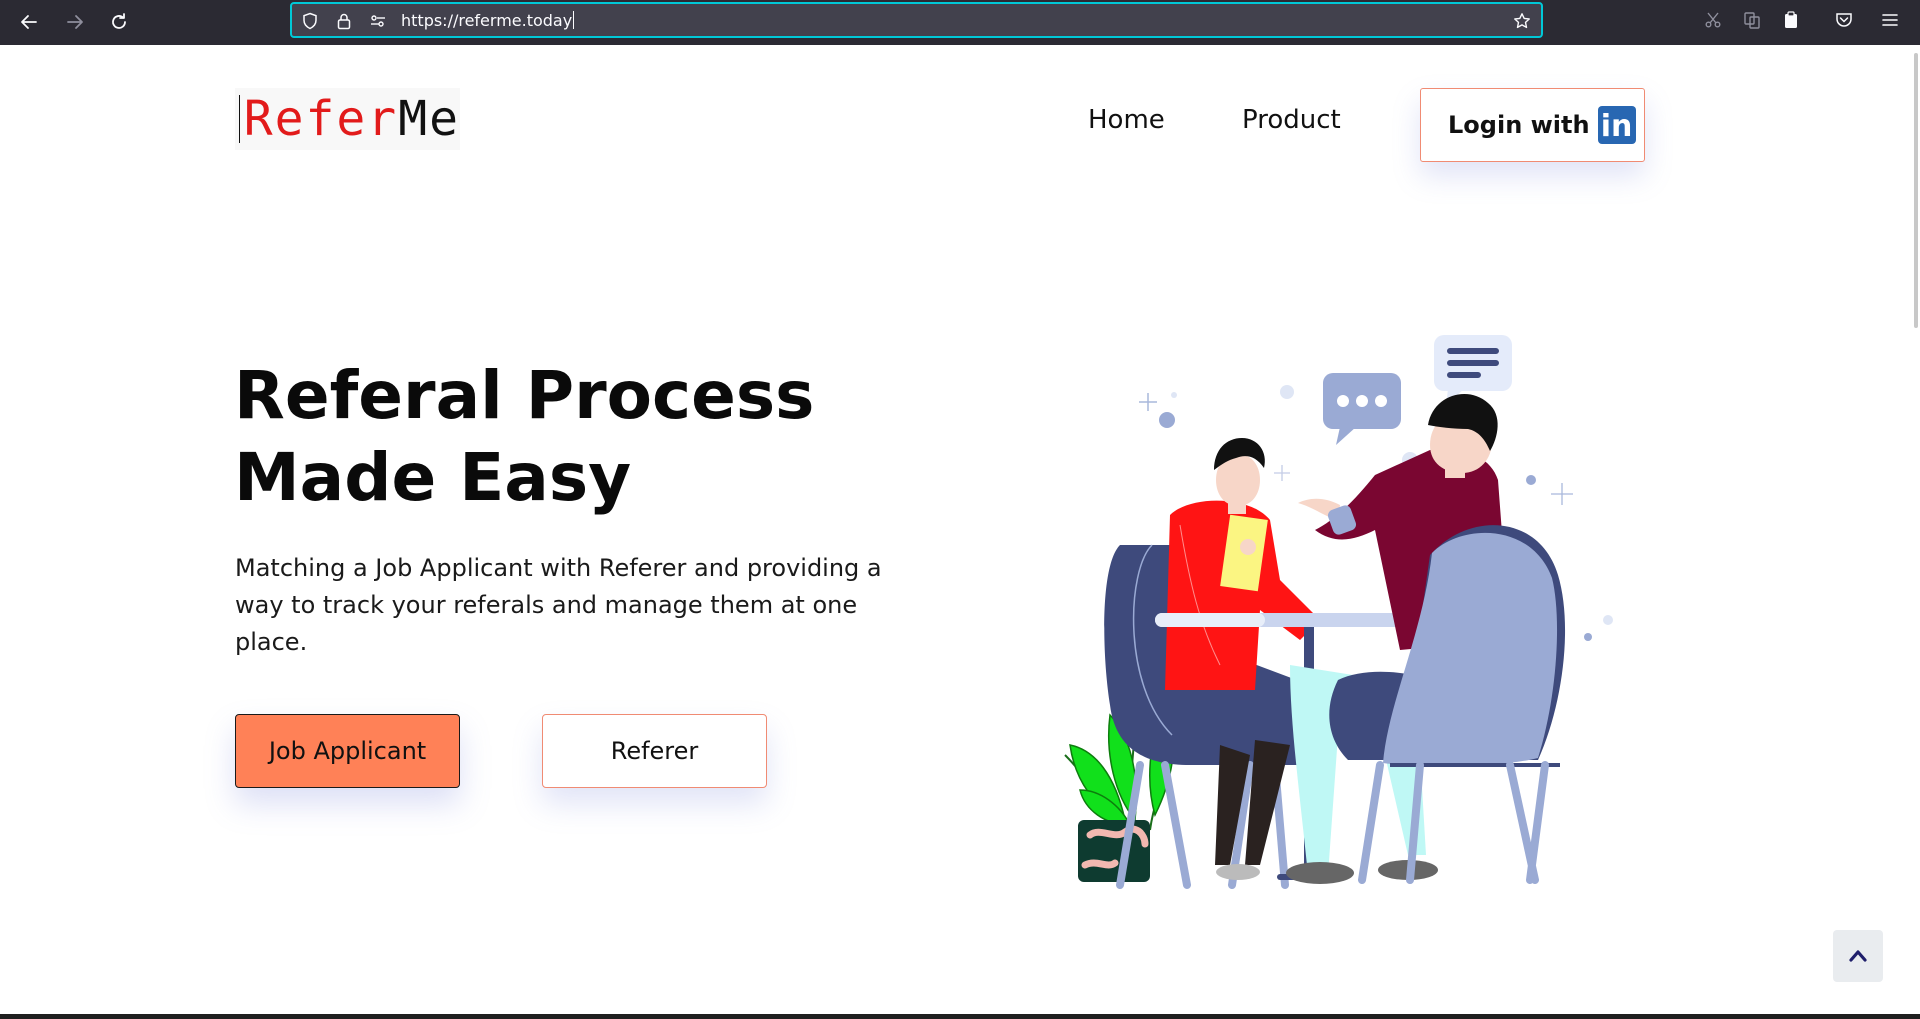 The image size is (1920, 1019). I want to click on chevron-up-icon, so click(1858, 956).